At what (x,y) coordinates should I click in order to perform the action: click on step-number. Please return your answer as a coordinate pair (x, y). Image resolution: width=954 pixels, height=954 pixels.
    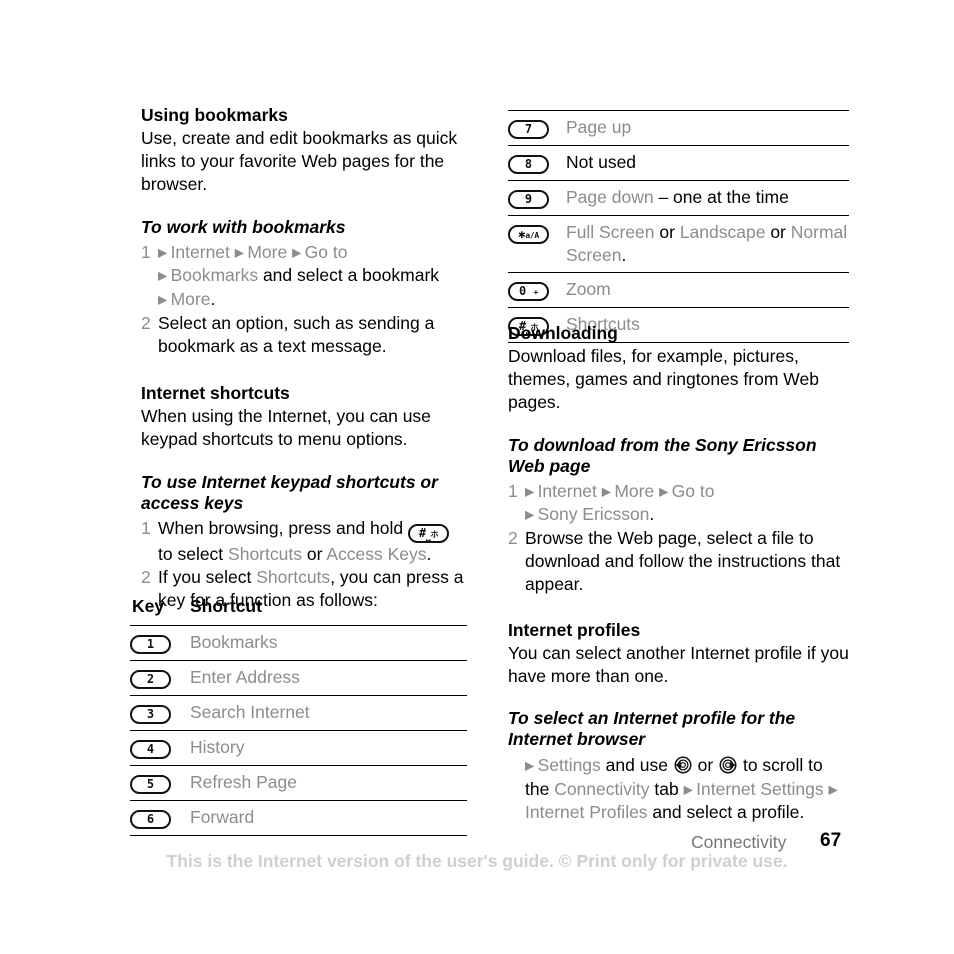
    Looking at the image, I should click on (516, 789).